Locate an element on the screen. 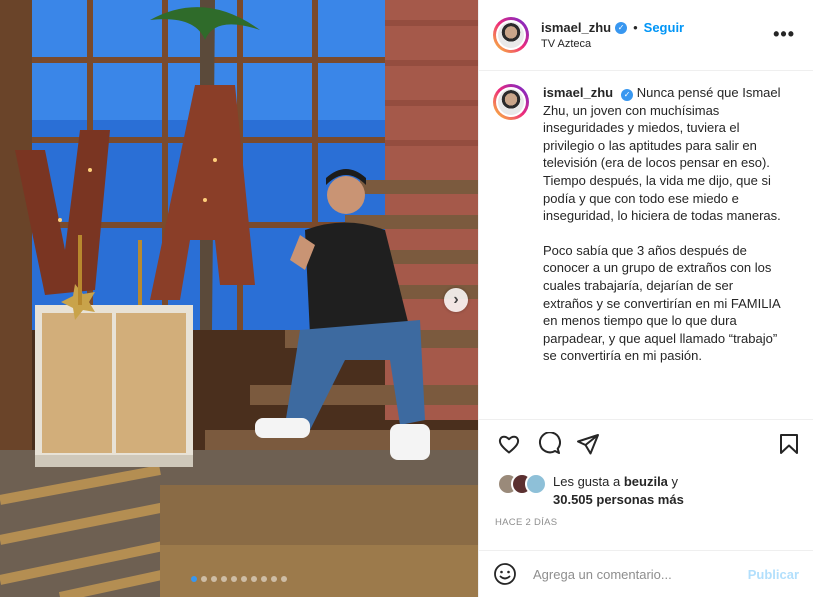 The width and height of the screenshot is (813, 597). avatar-face is located at coordinates (511, 35).